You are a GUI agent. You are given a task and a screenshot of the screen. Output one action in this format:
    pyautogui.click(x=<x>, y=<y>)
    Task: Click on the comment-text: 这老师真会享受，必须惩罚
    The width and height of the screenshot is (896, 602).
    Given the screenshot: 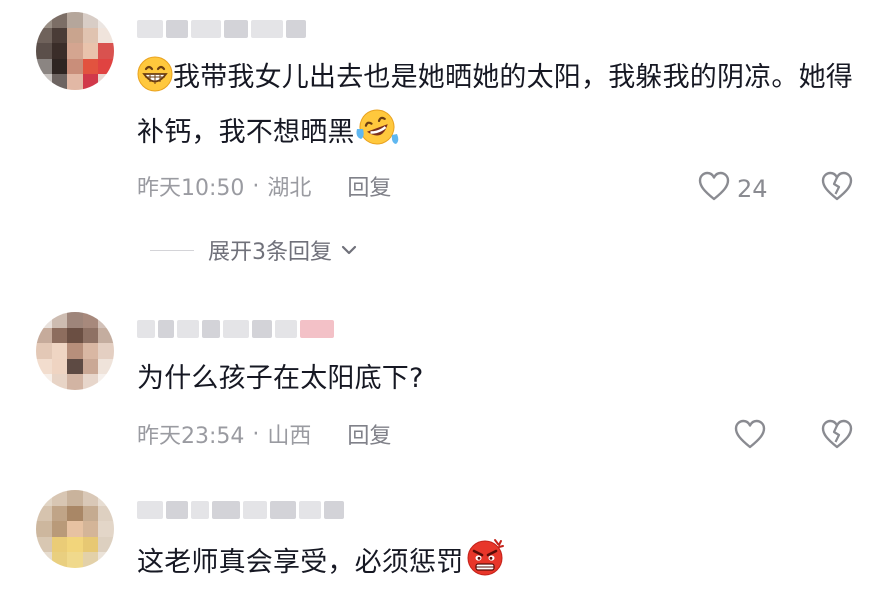 What is the action you would take?
    pyautogui.click(x=502, y=564)
    